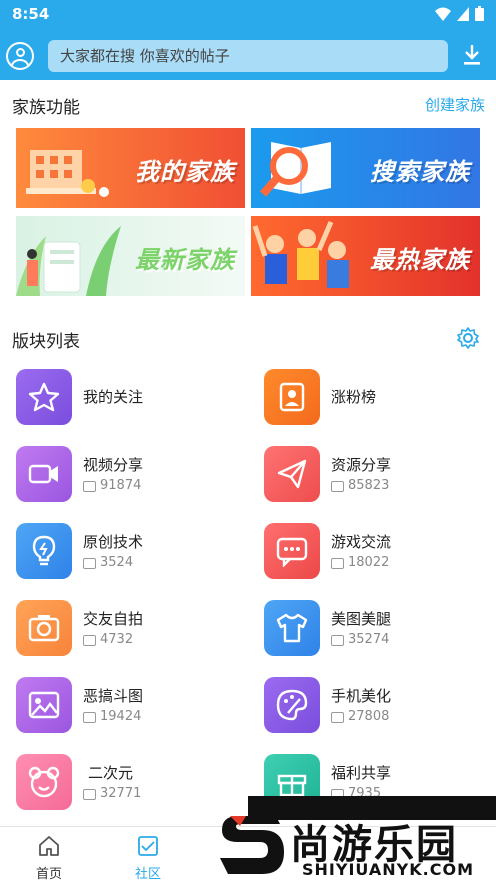  Describe the element at coordinates (185, 172) in the screenshot. I see `banner-label: 我的家族` at that location.